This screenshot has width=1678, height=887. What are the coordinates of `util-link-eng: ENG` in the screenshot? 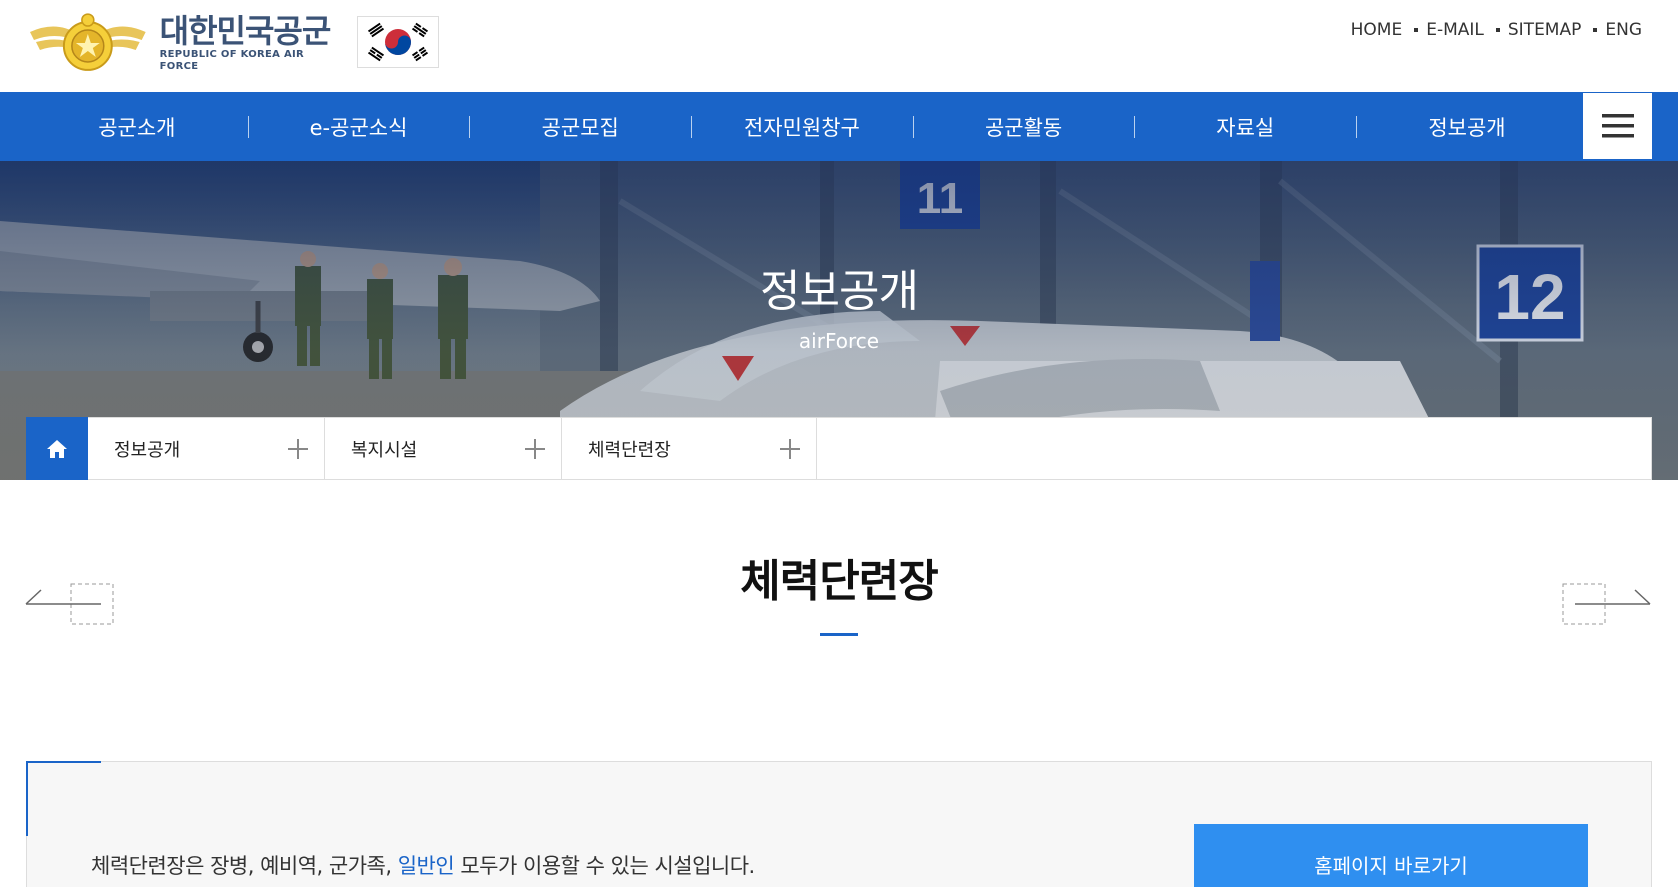 It's located at (1623, 30).